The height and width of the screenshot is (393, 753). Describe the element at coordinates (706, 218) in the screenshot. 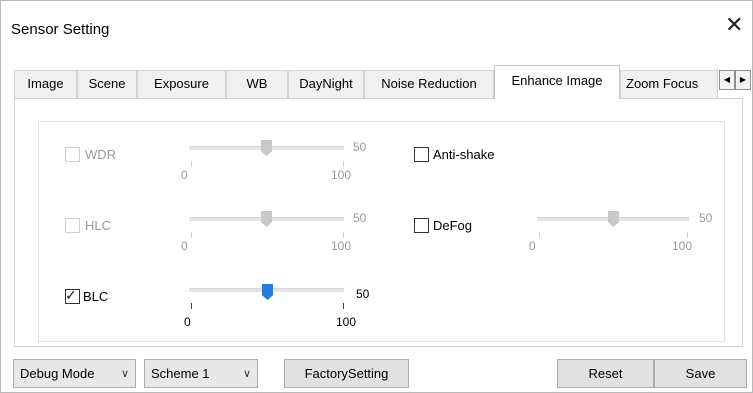

I see `defog-value: 50` at that location.